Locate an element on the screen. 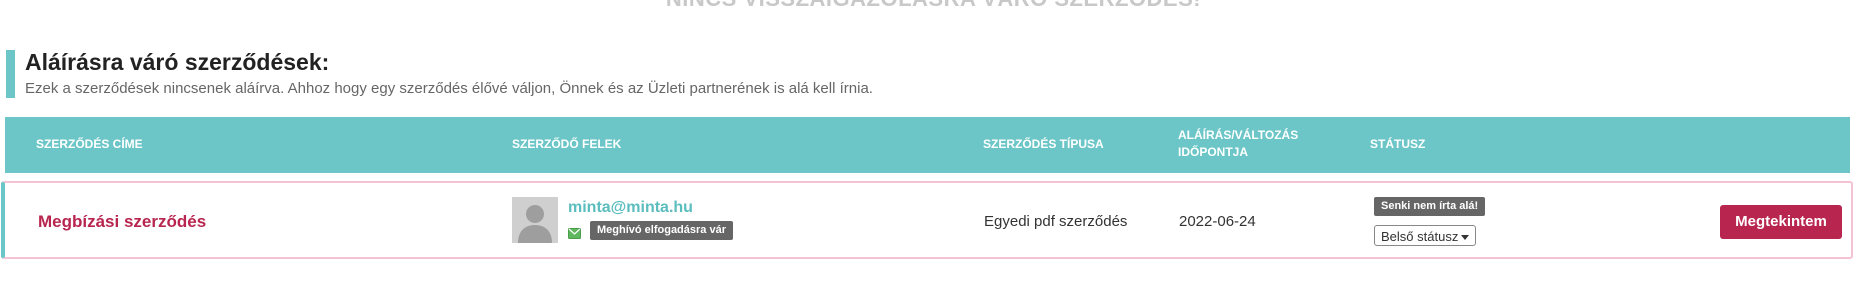 The width and height of the screenshot is (1867, 296). section-title: Aláírásra váró szerződések: is located at coordinates (177, 62).